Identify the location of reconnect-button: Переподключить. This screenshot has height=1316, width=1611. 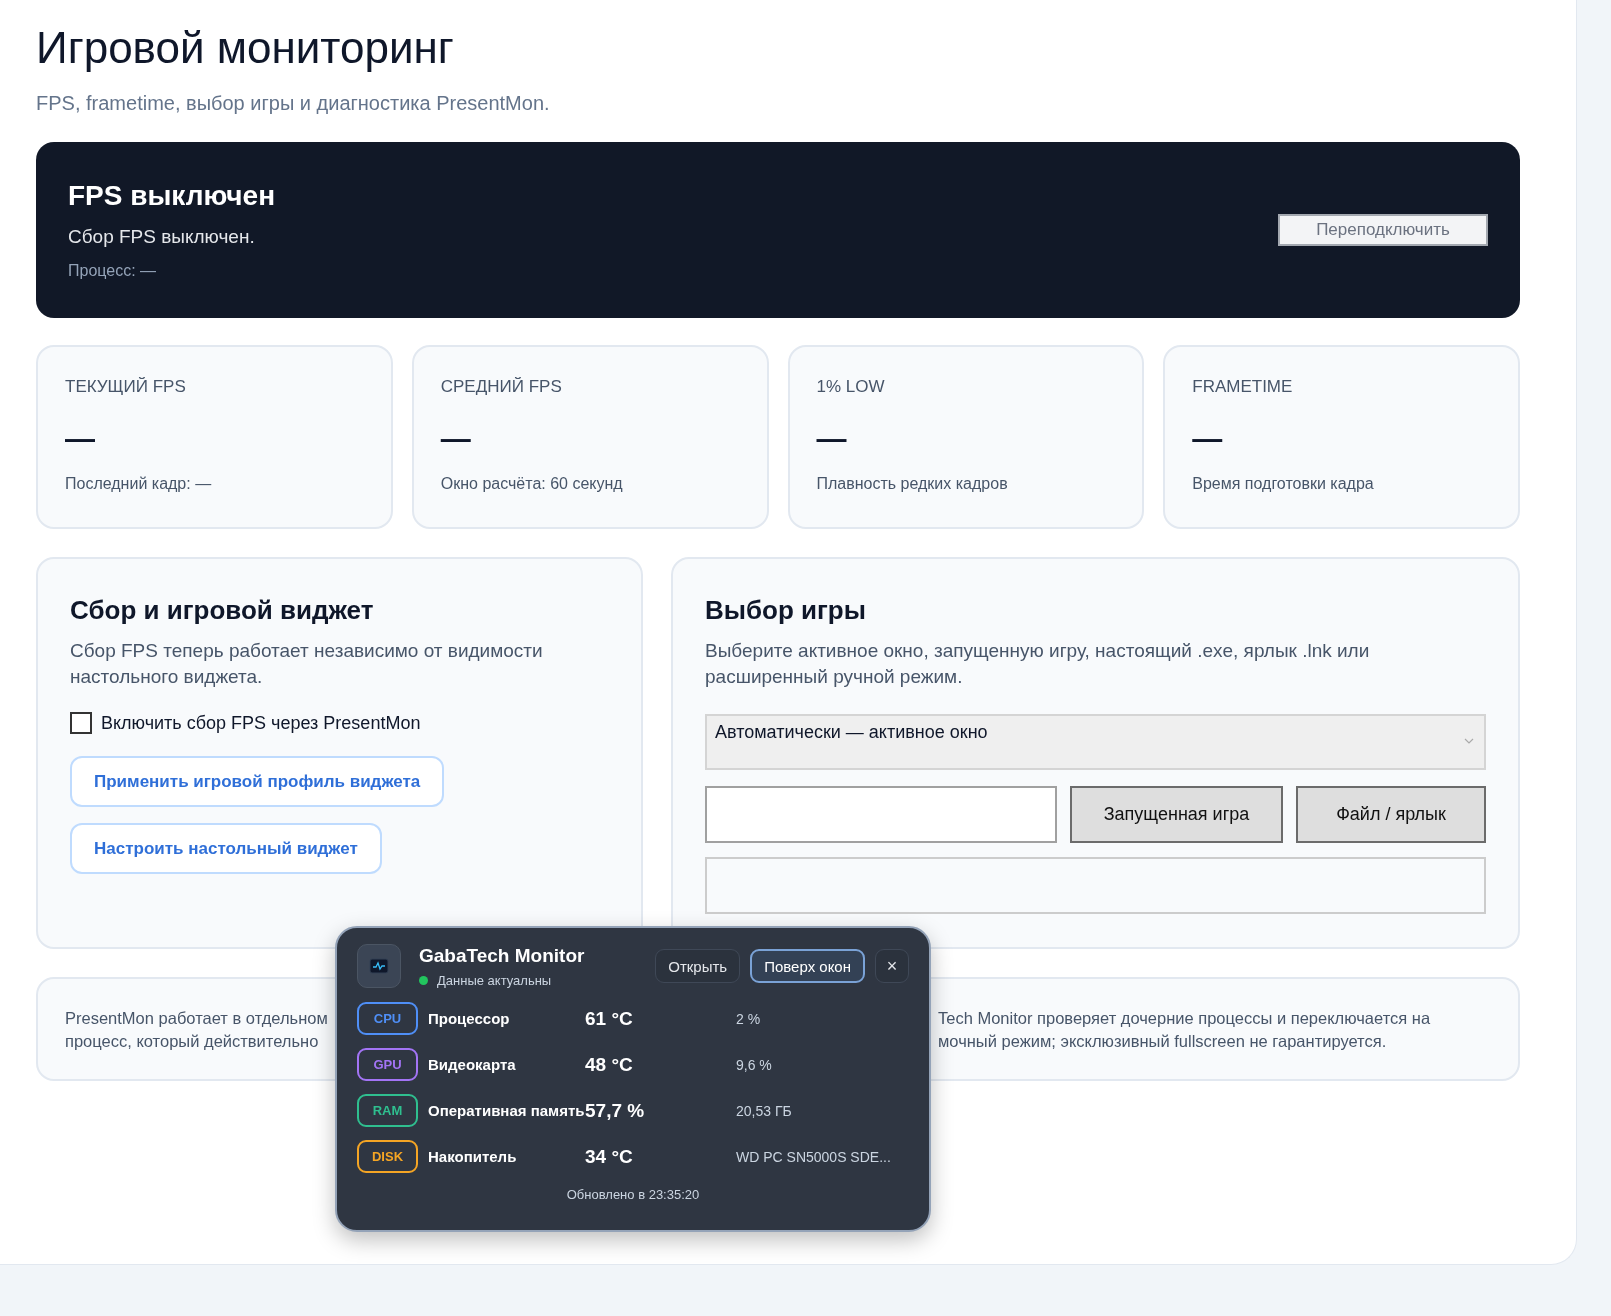
(1383, 230).